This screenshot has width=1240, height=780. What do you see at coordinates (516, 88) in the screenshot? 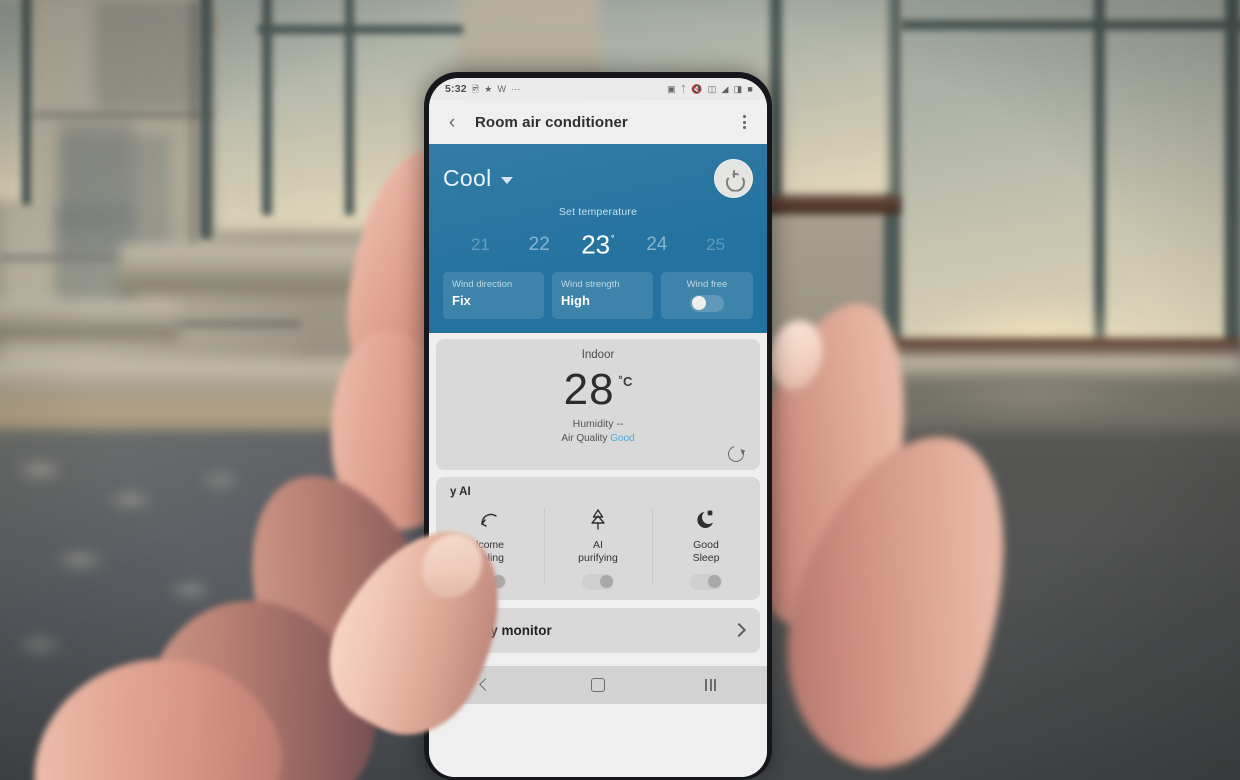
I see `more-icon: ⋯` at bounding box center [516, 88].